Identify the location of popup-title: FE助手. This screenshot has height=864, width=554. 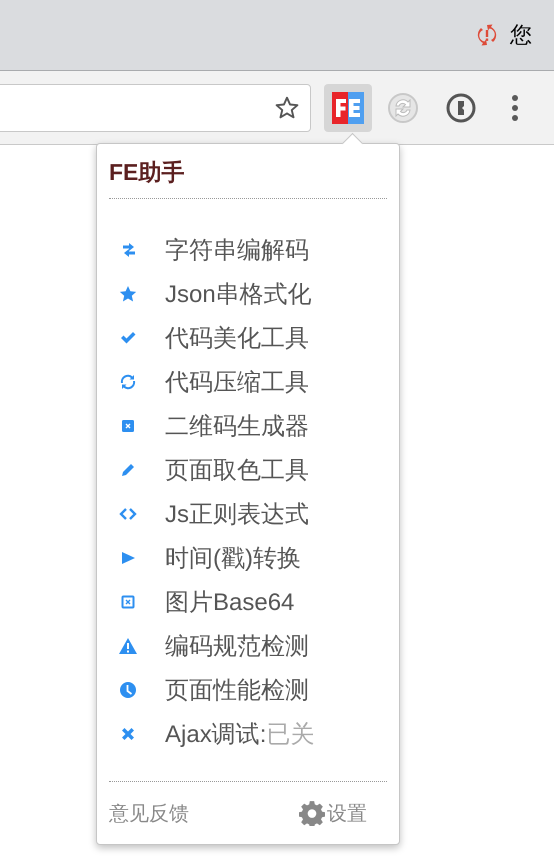
(248, 178).